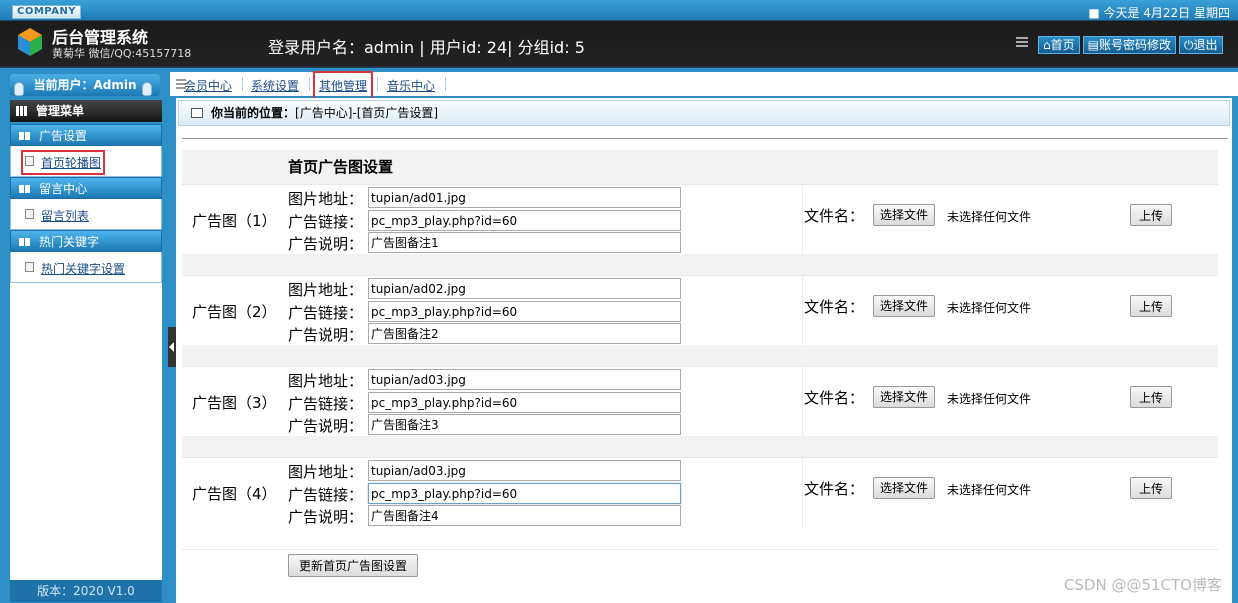  I want to click on form-title: 首页广告图设置, so click(341, 167).